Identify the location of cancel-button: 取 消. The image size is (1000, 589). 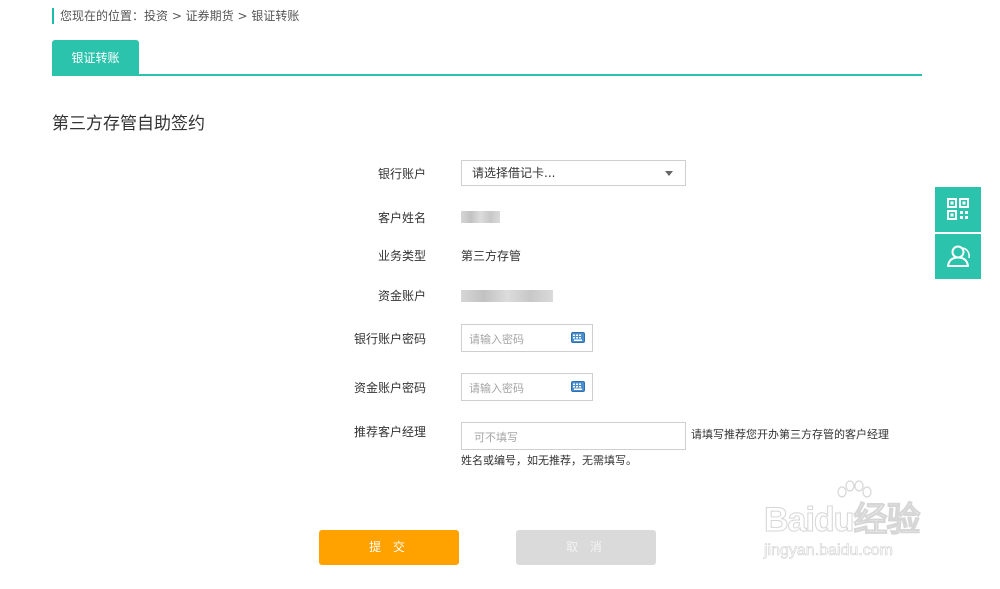
(586, 547).